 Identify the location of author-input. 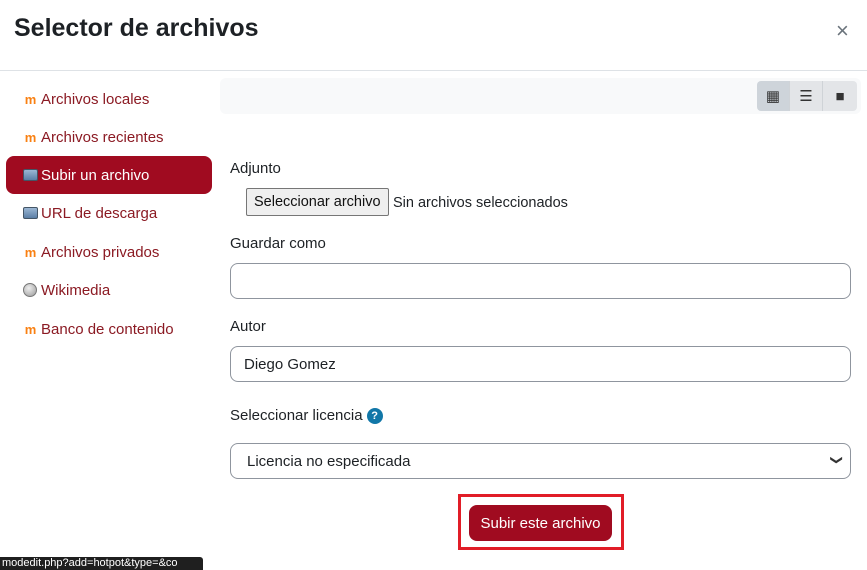
(540, 364).